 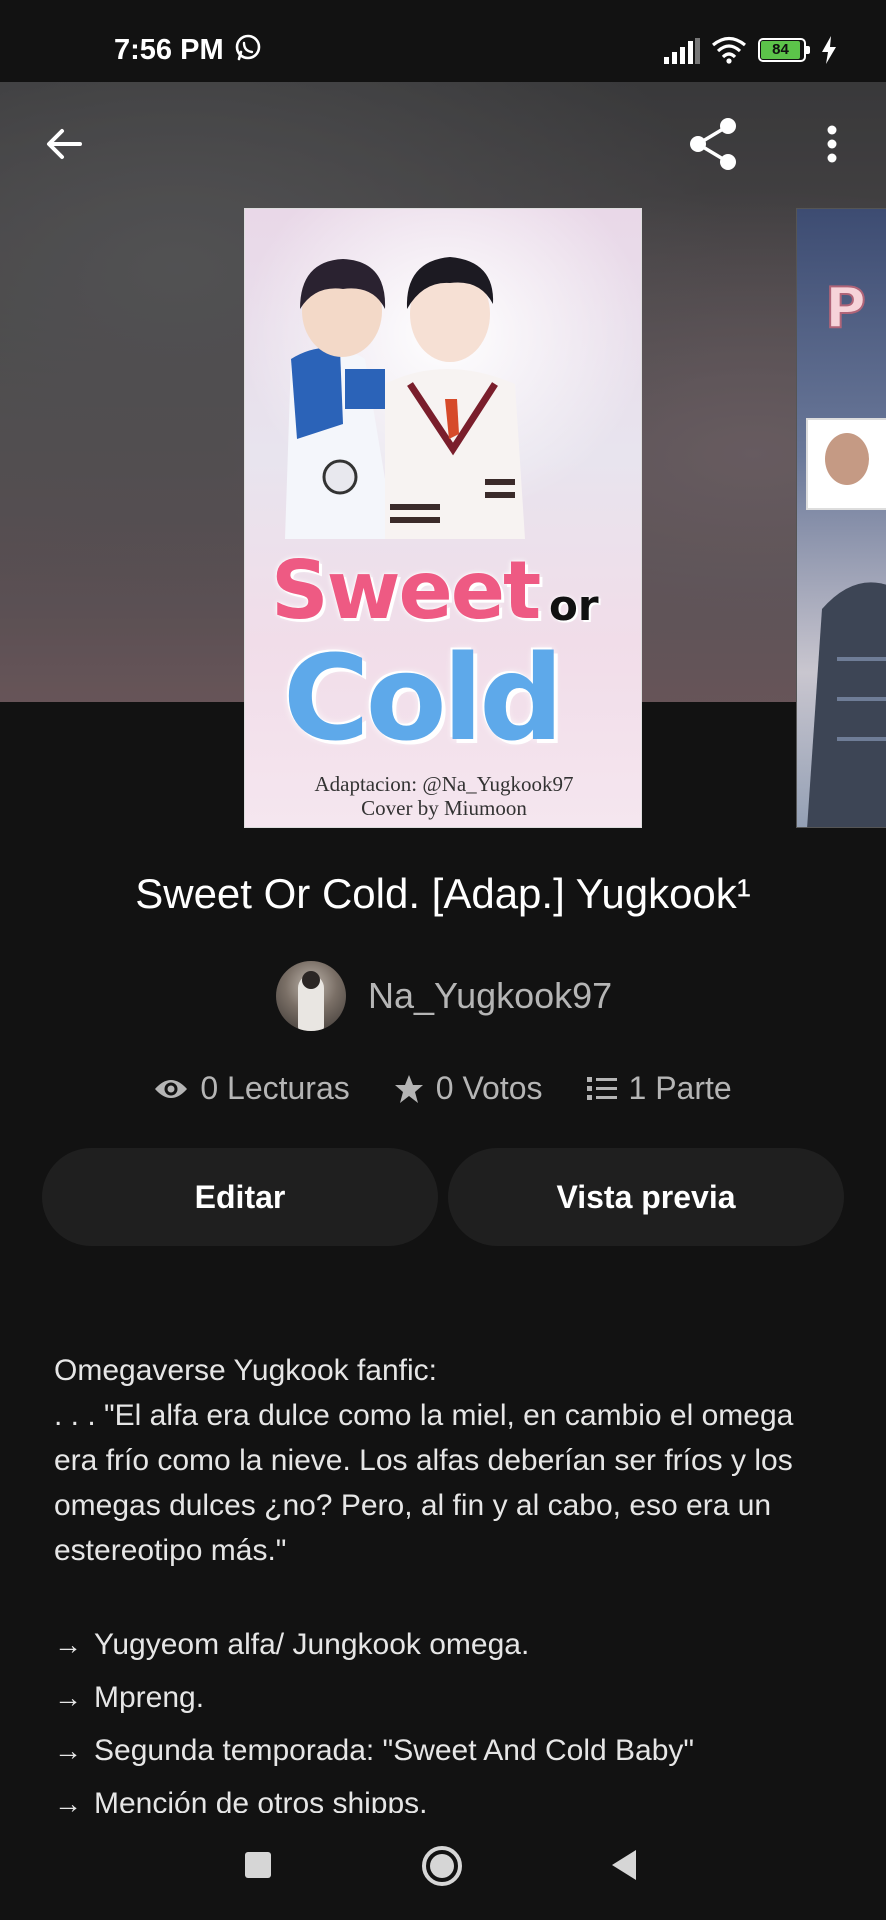 I want to click on battery-icon: 84, so click(x=786, y=51).